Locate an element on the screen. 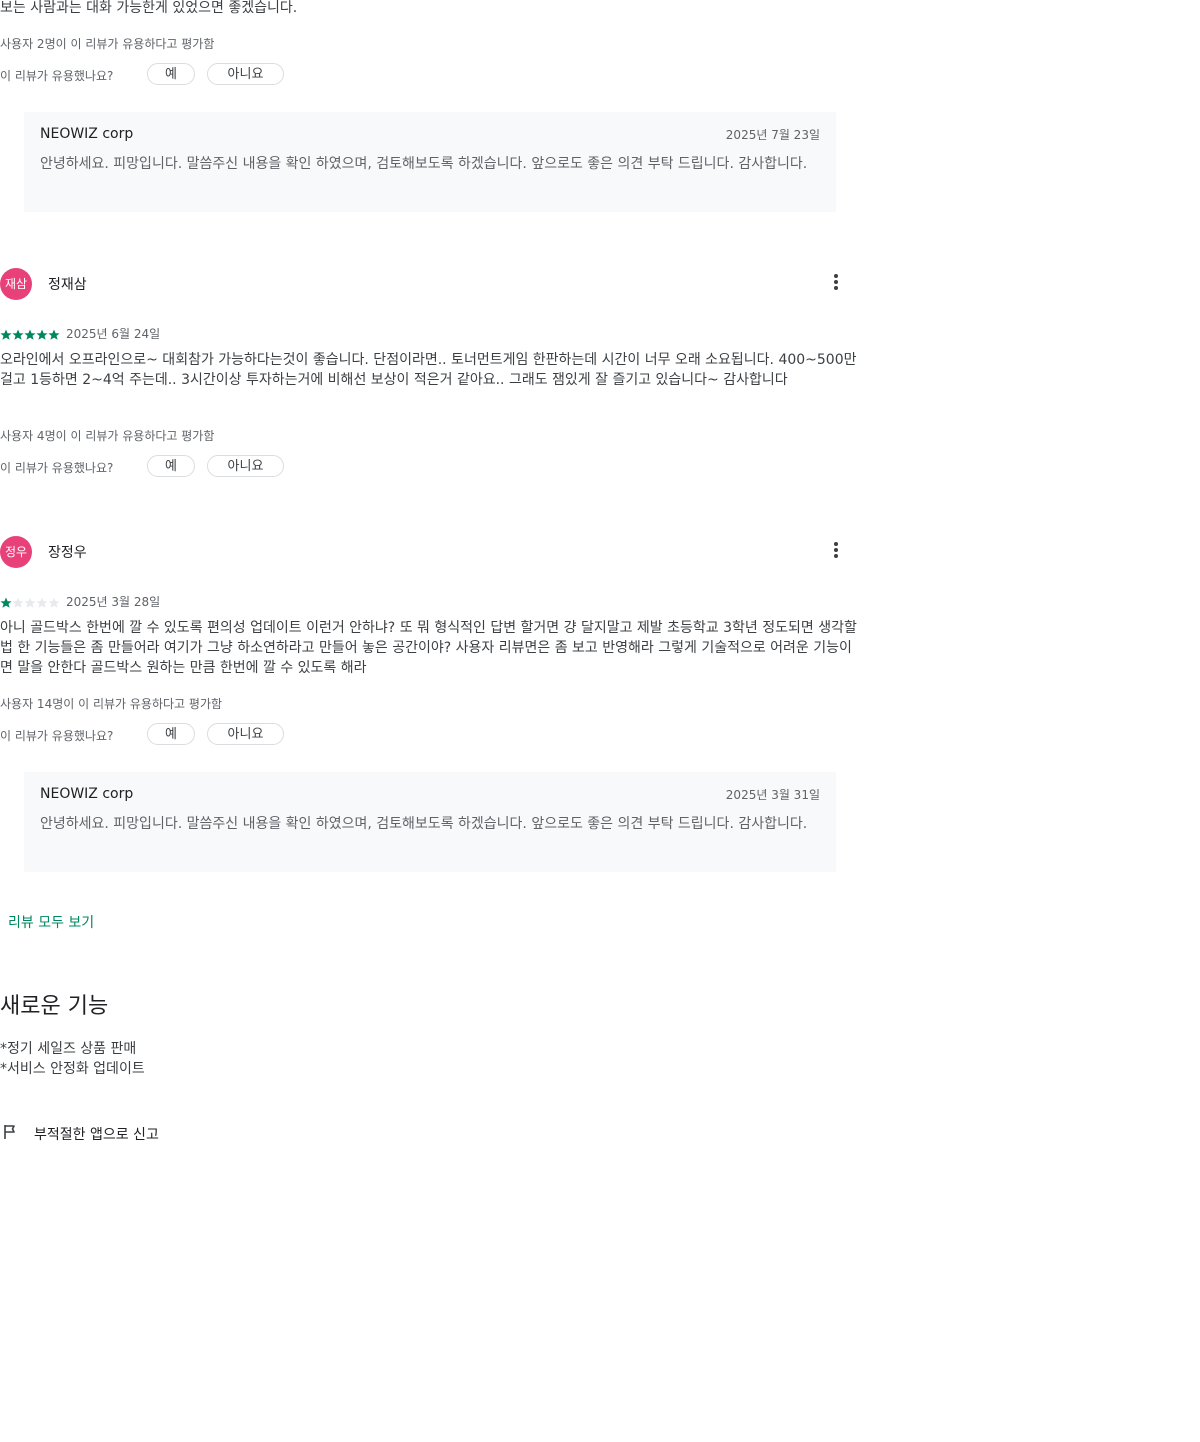  reply-date: 2025년 7월 23일 is located at coordinates (772, 135).